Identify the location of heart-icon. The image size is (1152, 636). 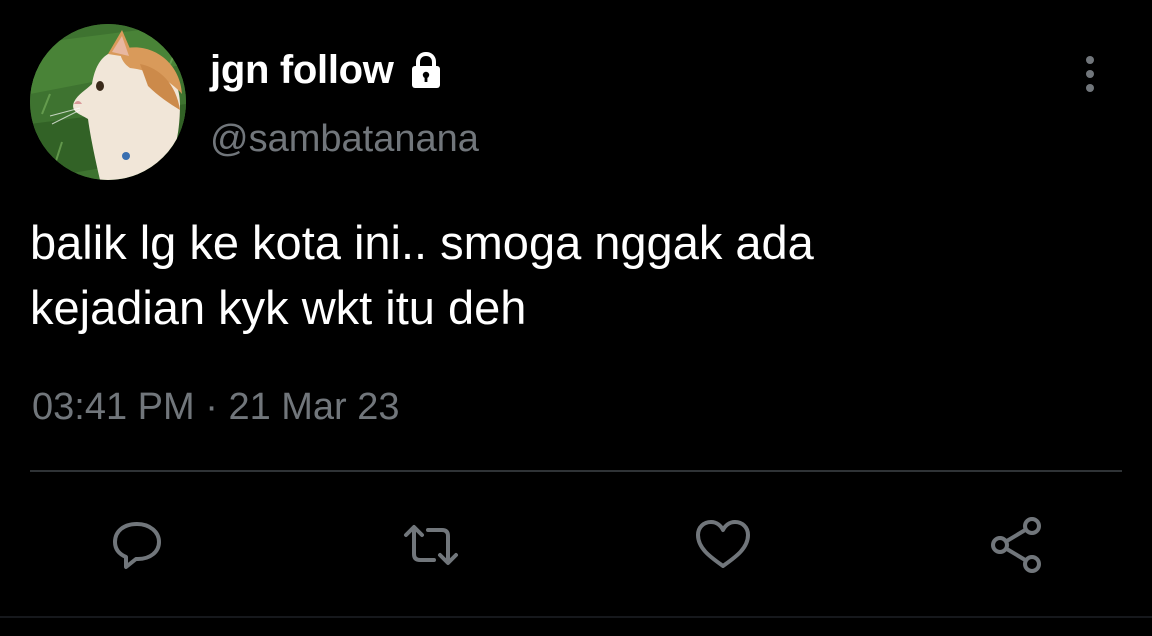
(723, 544).